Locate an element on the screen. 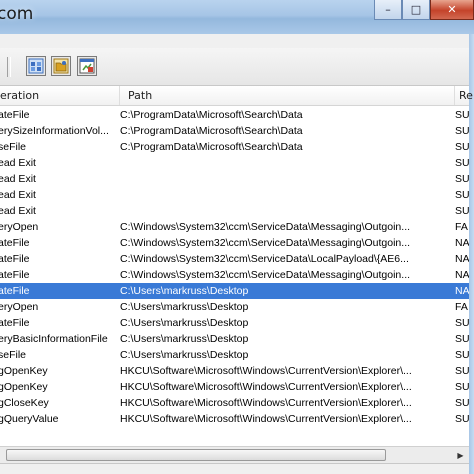 The width and height of the screenshot is (474, 474). table-row: ateFile C:\Users\markruss\Desktop SU is located at coordinates (234, 323).